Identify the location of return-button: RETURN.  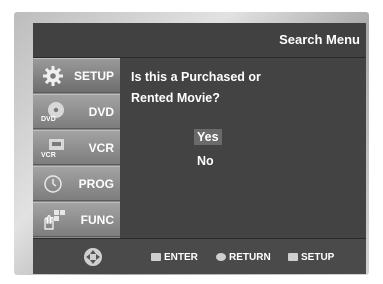
(243, 257).